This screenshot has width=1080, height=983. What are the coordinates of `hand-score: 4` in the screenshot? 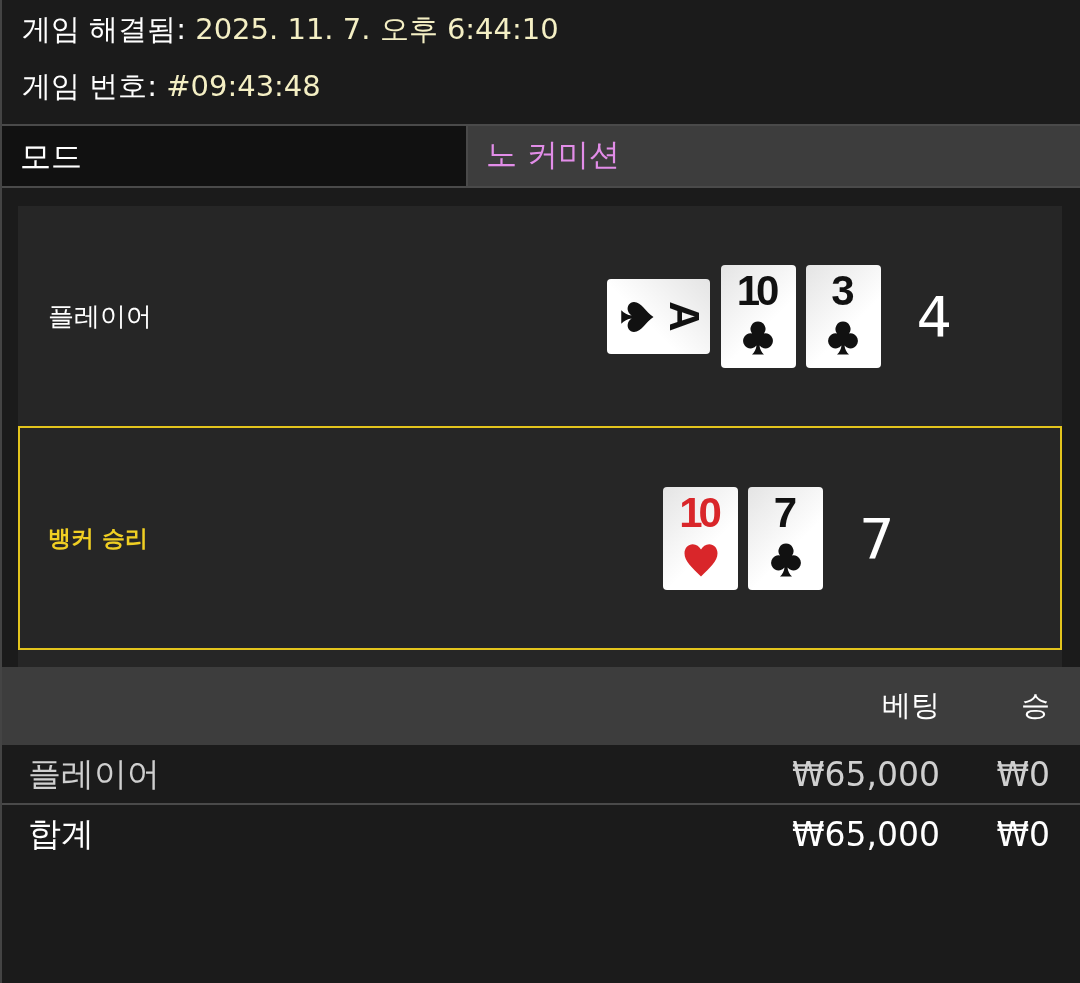 It's located at (935, 316).